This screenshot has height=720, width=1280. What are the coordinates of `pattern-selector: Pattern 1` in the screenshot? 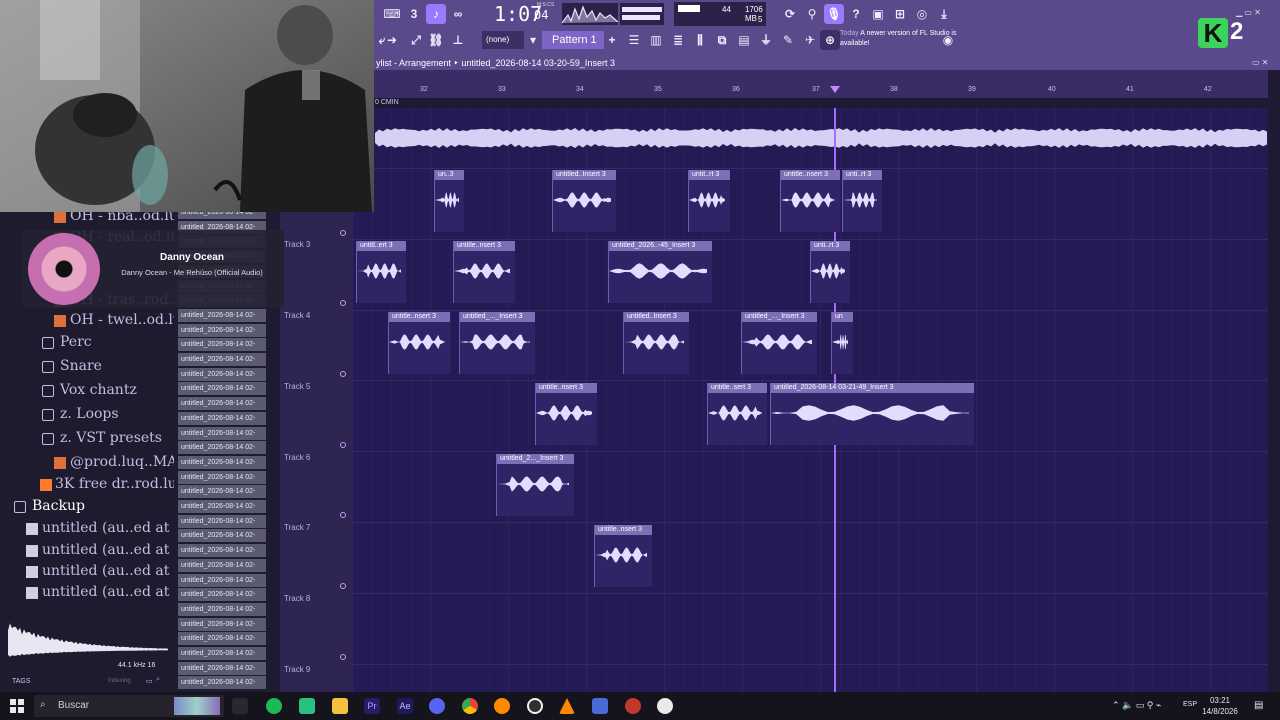 It's located at (573, 40).